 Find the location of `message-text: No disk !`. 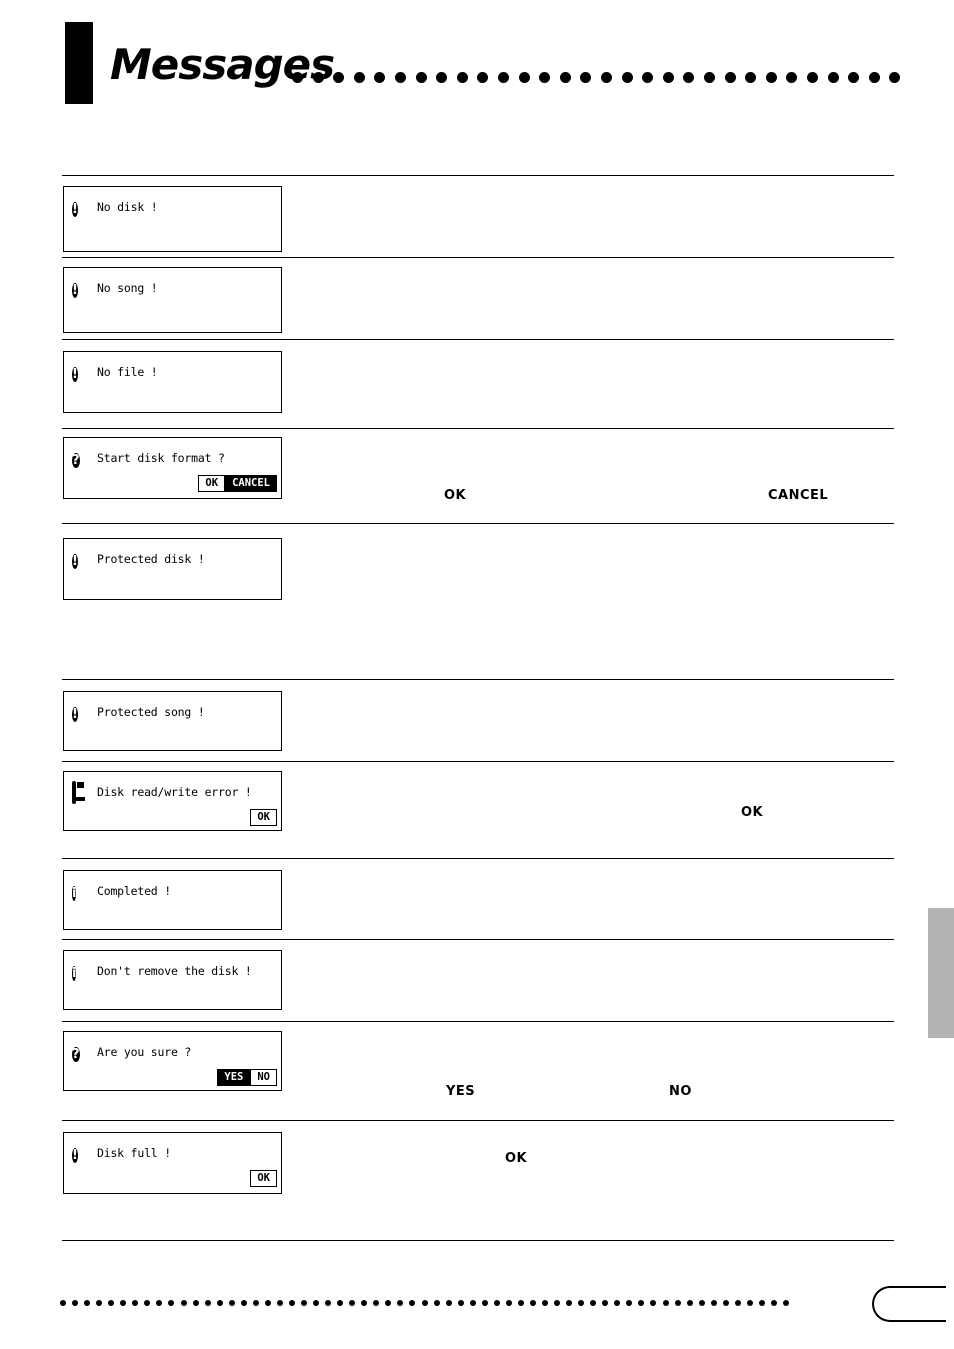

message-text: No disk ! is located at coordinates (127, 207).